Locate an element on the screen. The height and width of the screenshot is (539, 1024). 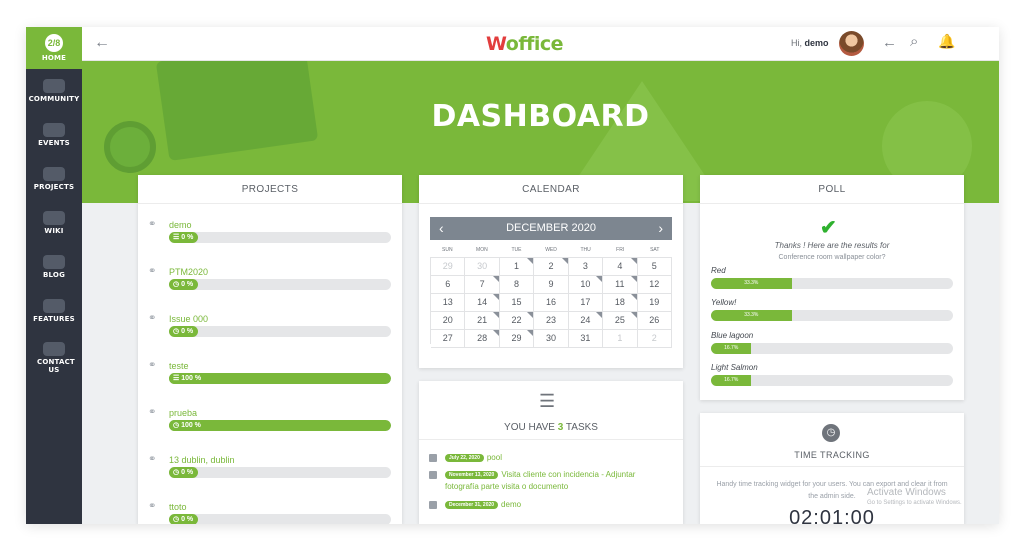
calendar-day: 22 is located at coordinates (517, 321).